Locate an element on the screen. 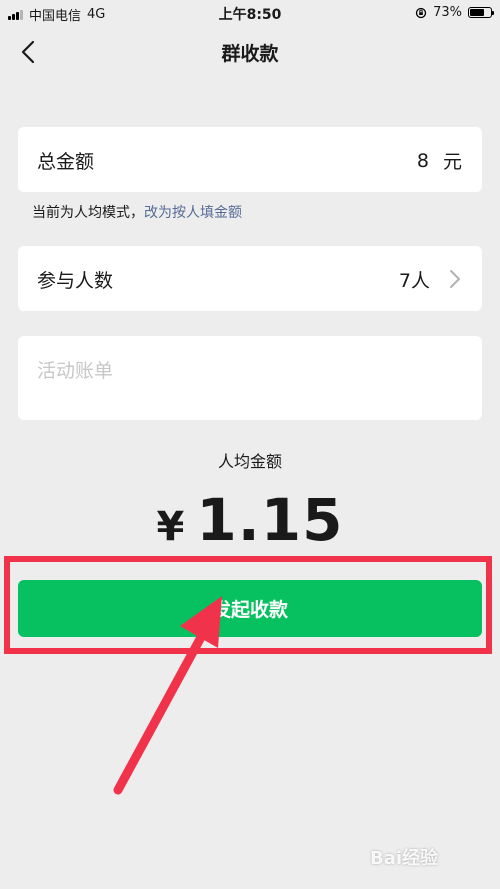  participants-card: 参与人数 7人 is located at coordinates (250, 278).